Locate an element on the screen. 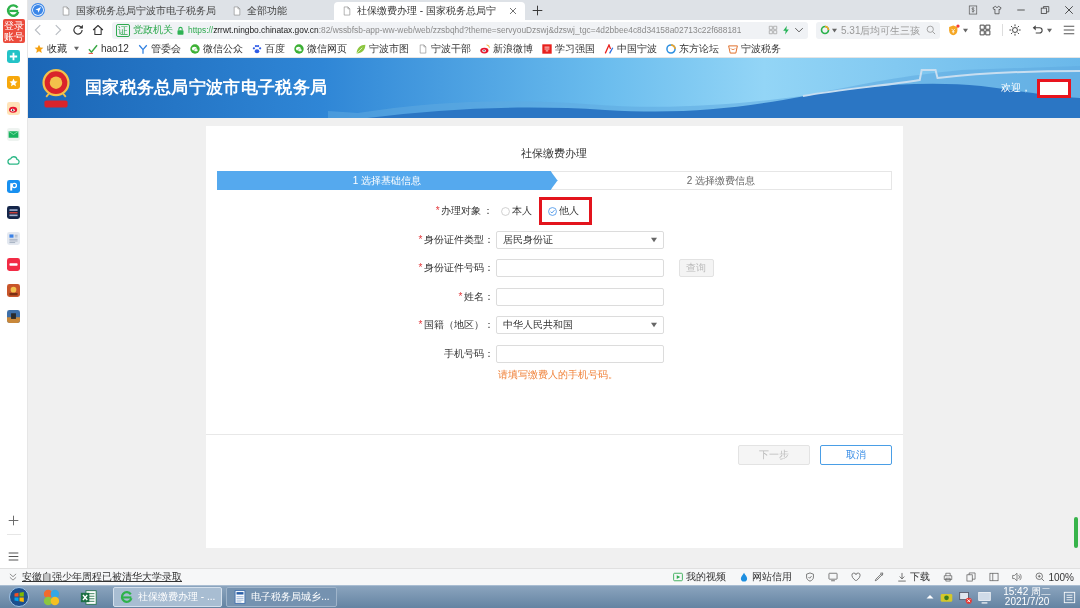 The image size is (1080, 608). double-chevron-icon is located at coordinates (13, 577).